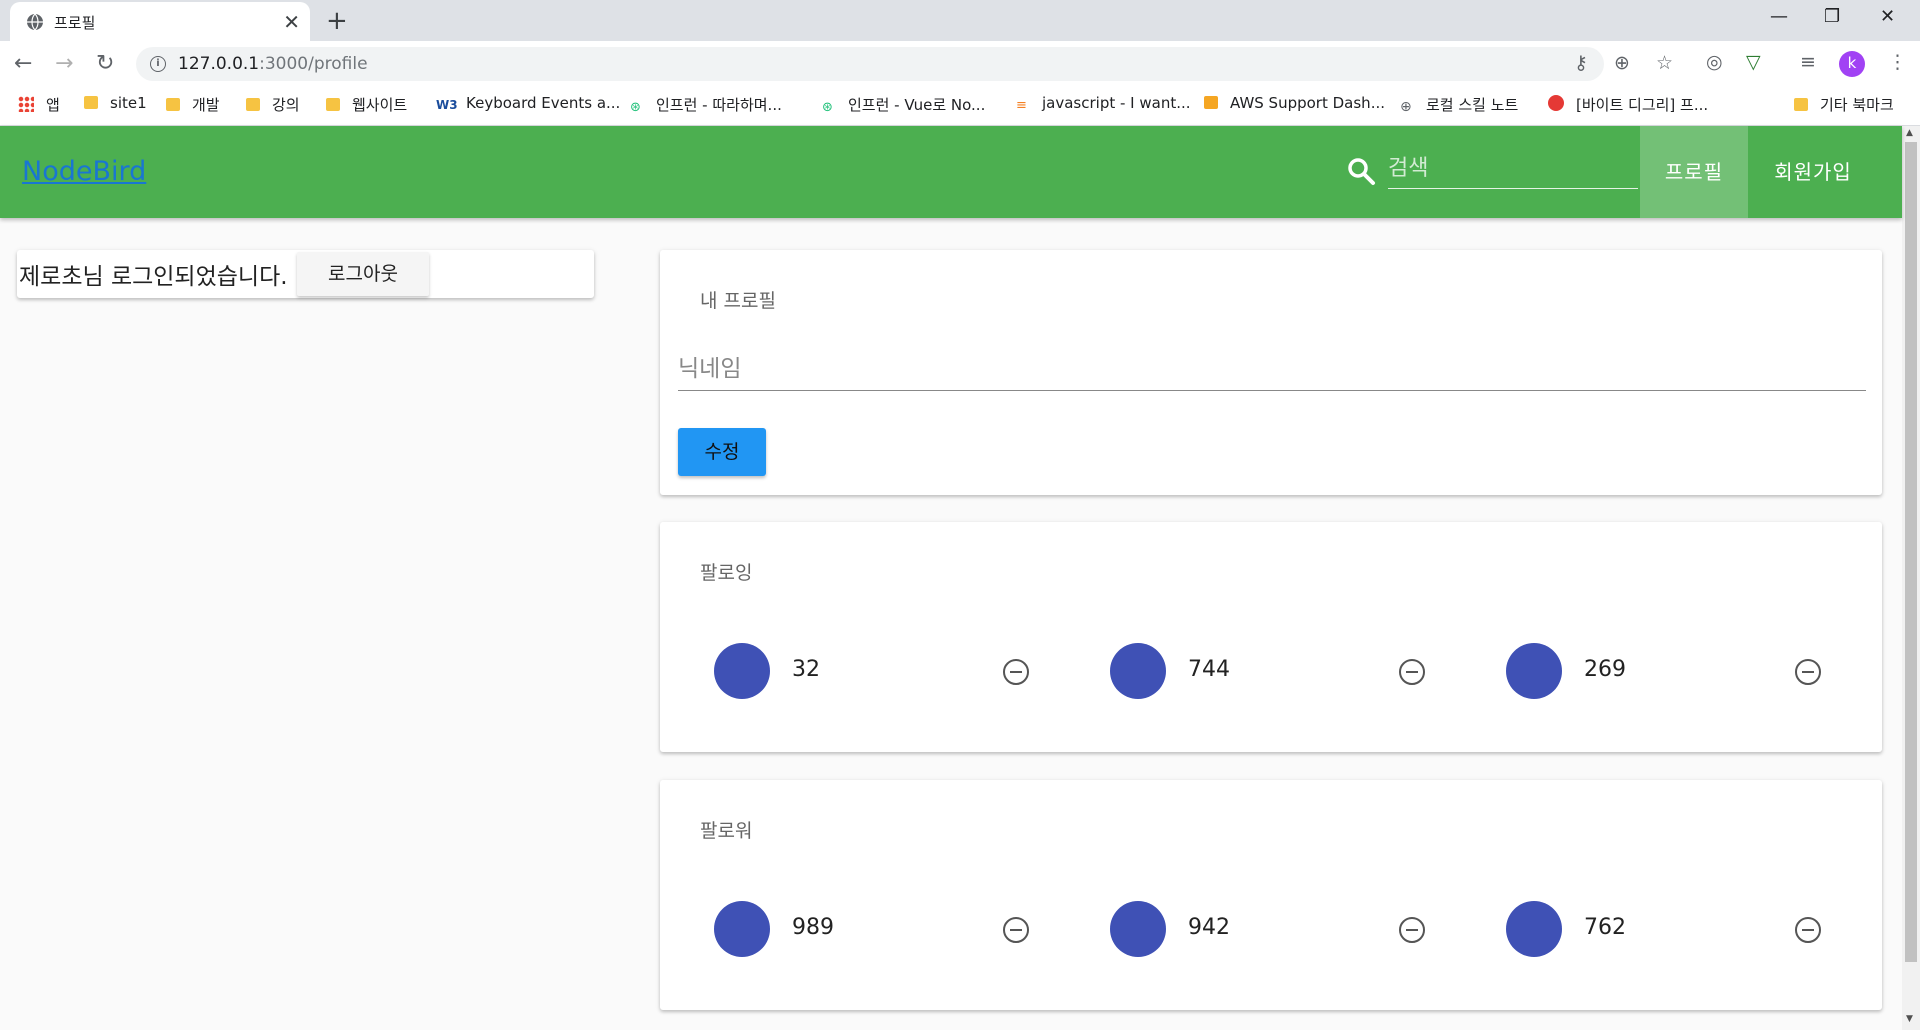 This screenshot has width=1920, height=1030. What do you see at coordinates (1513, 168) in the screenshot?
I see `search-input` at bounding box center [1513, 168].